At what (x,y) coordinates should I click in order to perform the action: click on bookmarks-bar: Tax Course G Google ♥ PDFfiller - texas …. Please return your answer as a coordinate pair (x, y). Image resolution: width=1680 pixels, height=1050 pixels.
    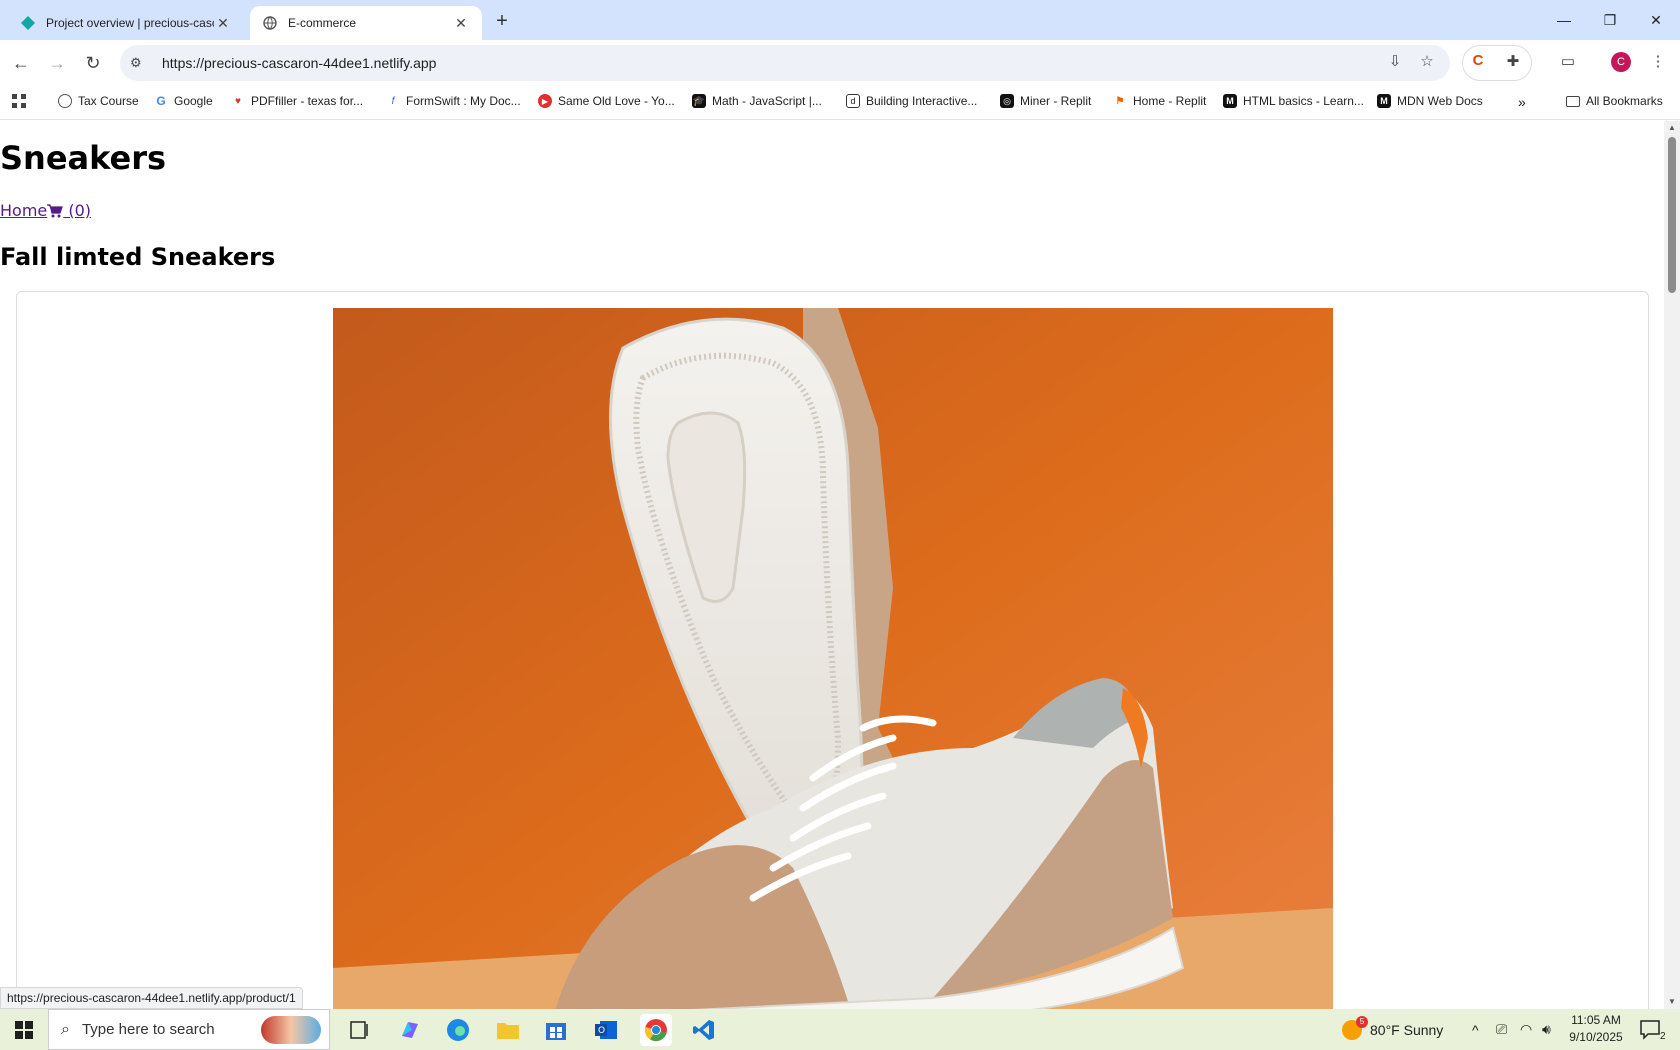
    Looking at the image, I should click on (840, 103).